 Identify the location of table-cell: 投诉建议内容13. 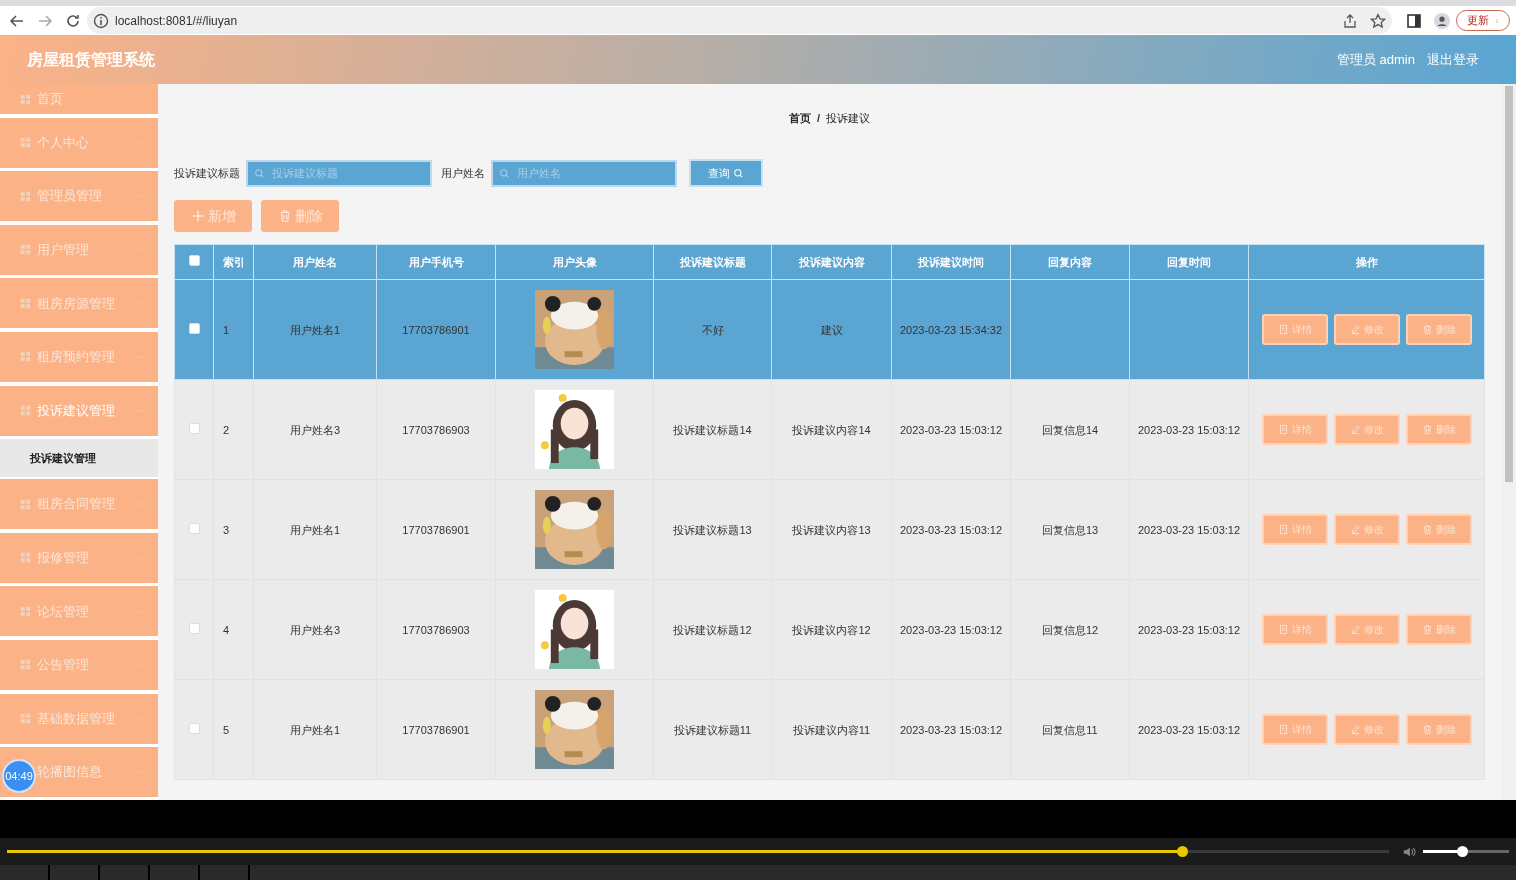
(831, 529).